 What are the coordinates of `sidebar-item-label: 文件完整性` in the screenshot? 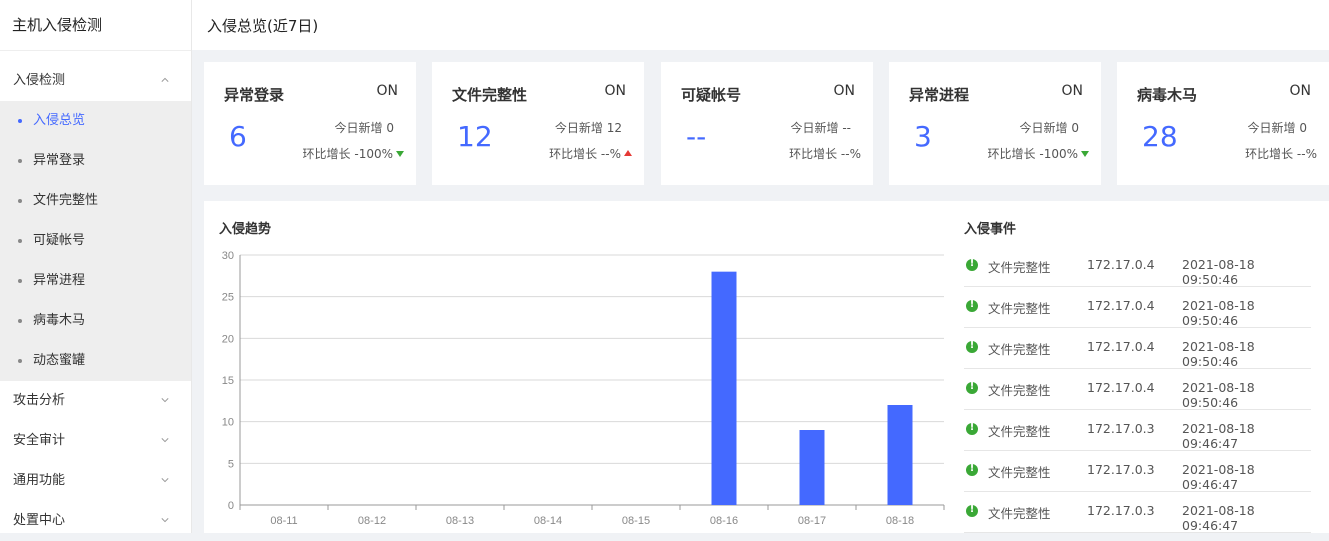 It's located at (66, 200).